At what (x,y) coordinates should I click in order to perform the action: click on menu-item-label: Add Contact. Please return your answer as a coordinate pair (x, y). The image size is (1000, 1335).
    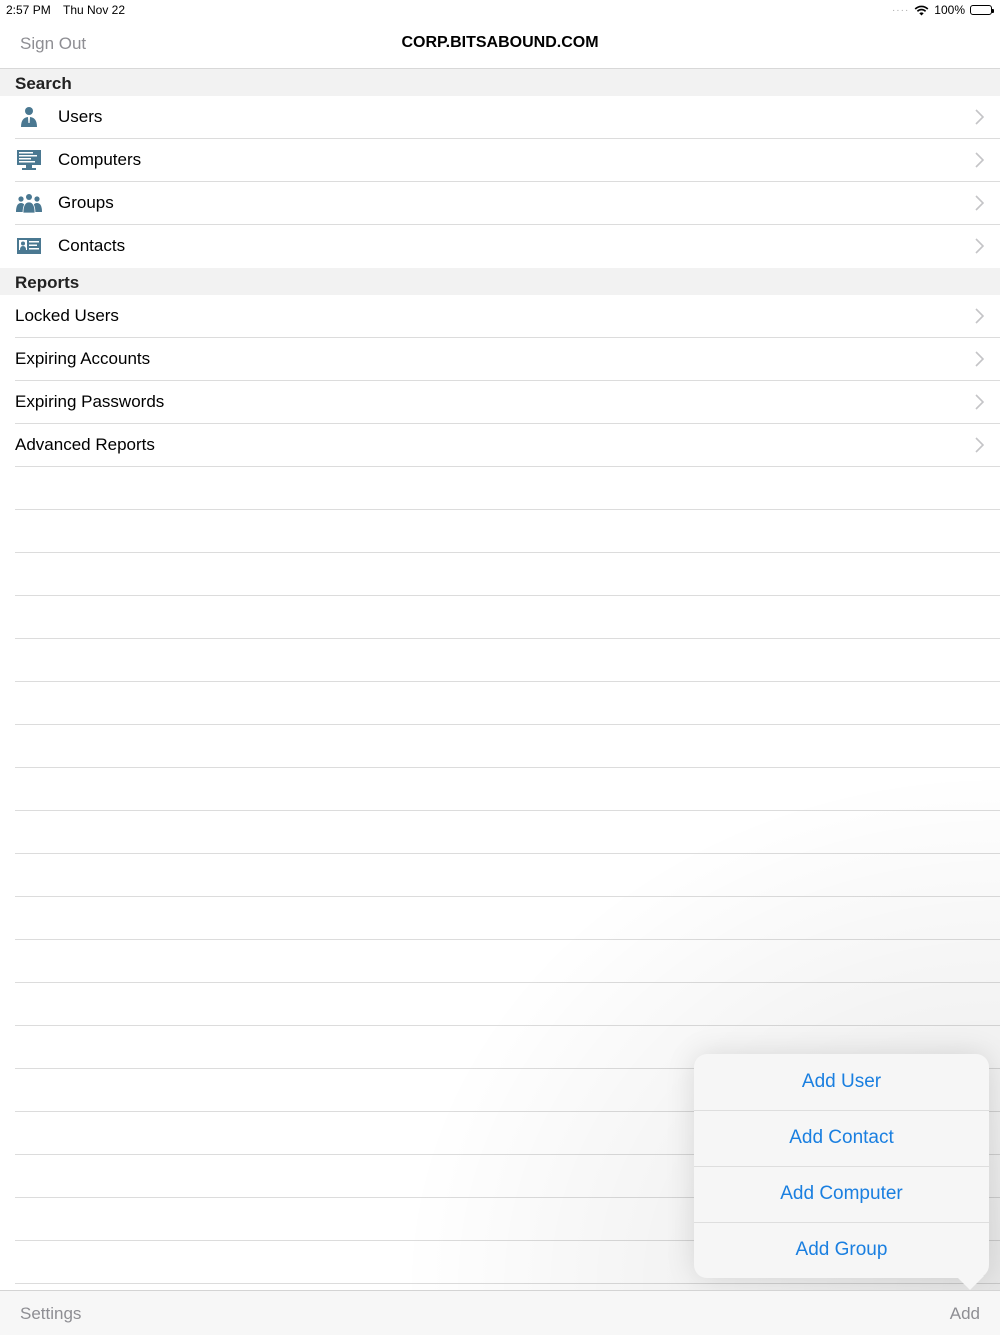
    Looking at the image, I should click on (841, 1137).